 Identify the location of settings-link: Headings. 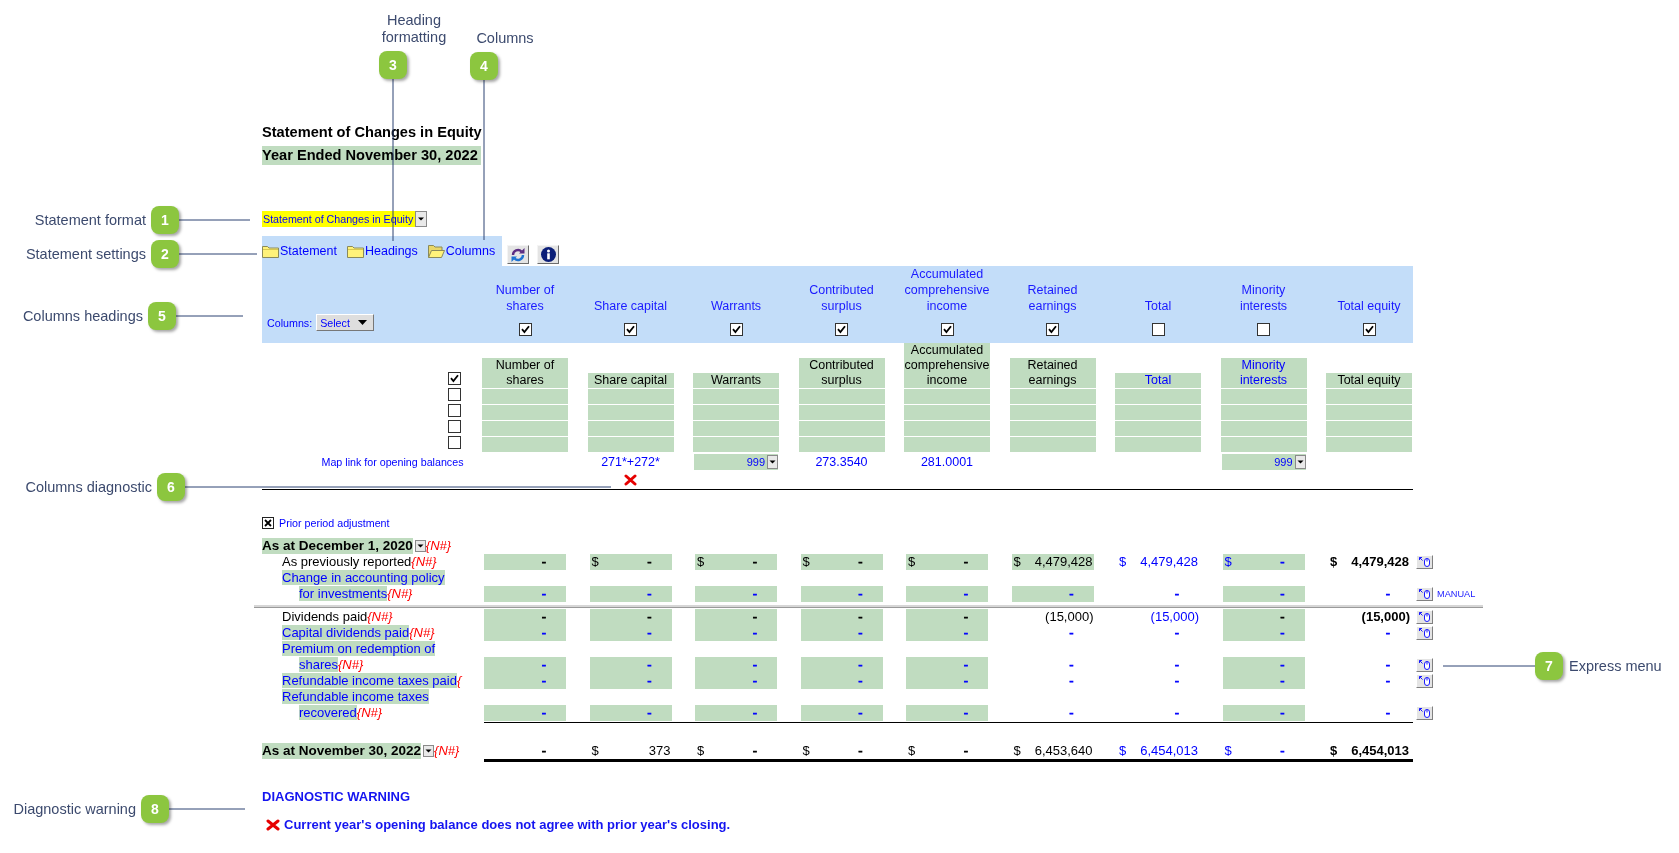
(382, 251).